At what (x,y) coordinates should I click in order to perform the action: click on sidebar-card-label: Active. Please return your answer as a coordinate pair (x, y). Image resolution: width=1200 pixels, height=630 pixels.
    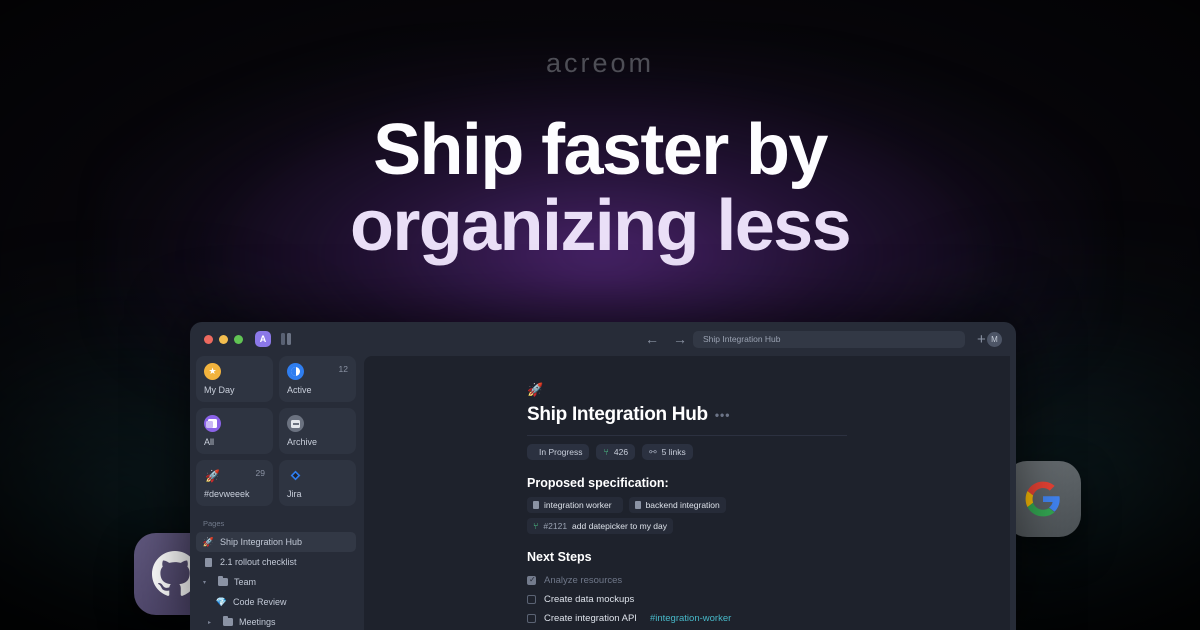
    Looking at the image, I should click on (299, 390).